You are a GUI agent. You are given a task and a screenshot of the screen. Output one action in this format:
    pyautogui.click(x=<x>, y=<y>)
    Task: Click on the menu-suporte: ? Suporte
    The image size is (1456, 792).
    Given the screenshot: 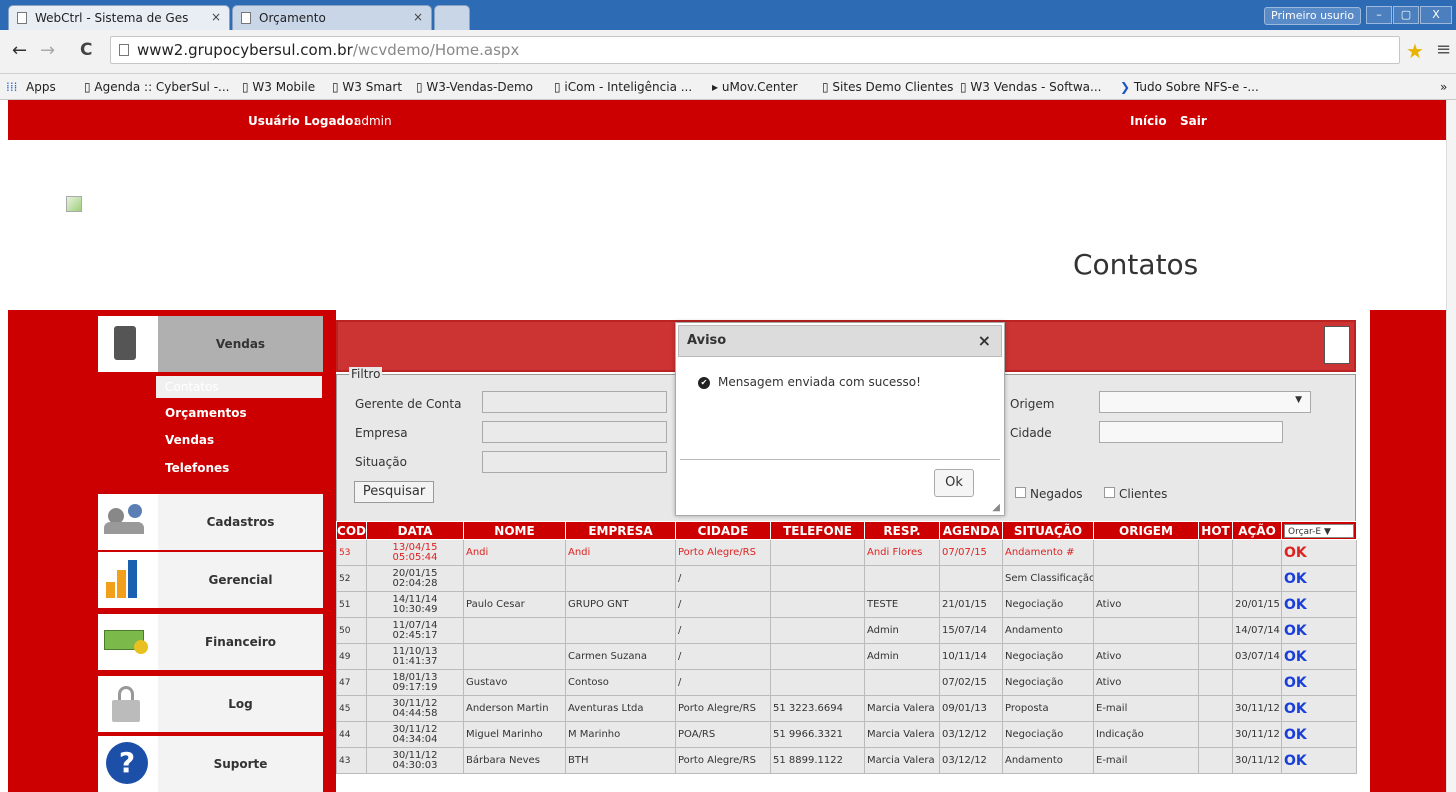 What is the action you would take?
    pyautogui.click(x=210, y=764)
    